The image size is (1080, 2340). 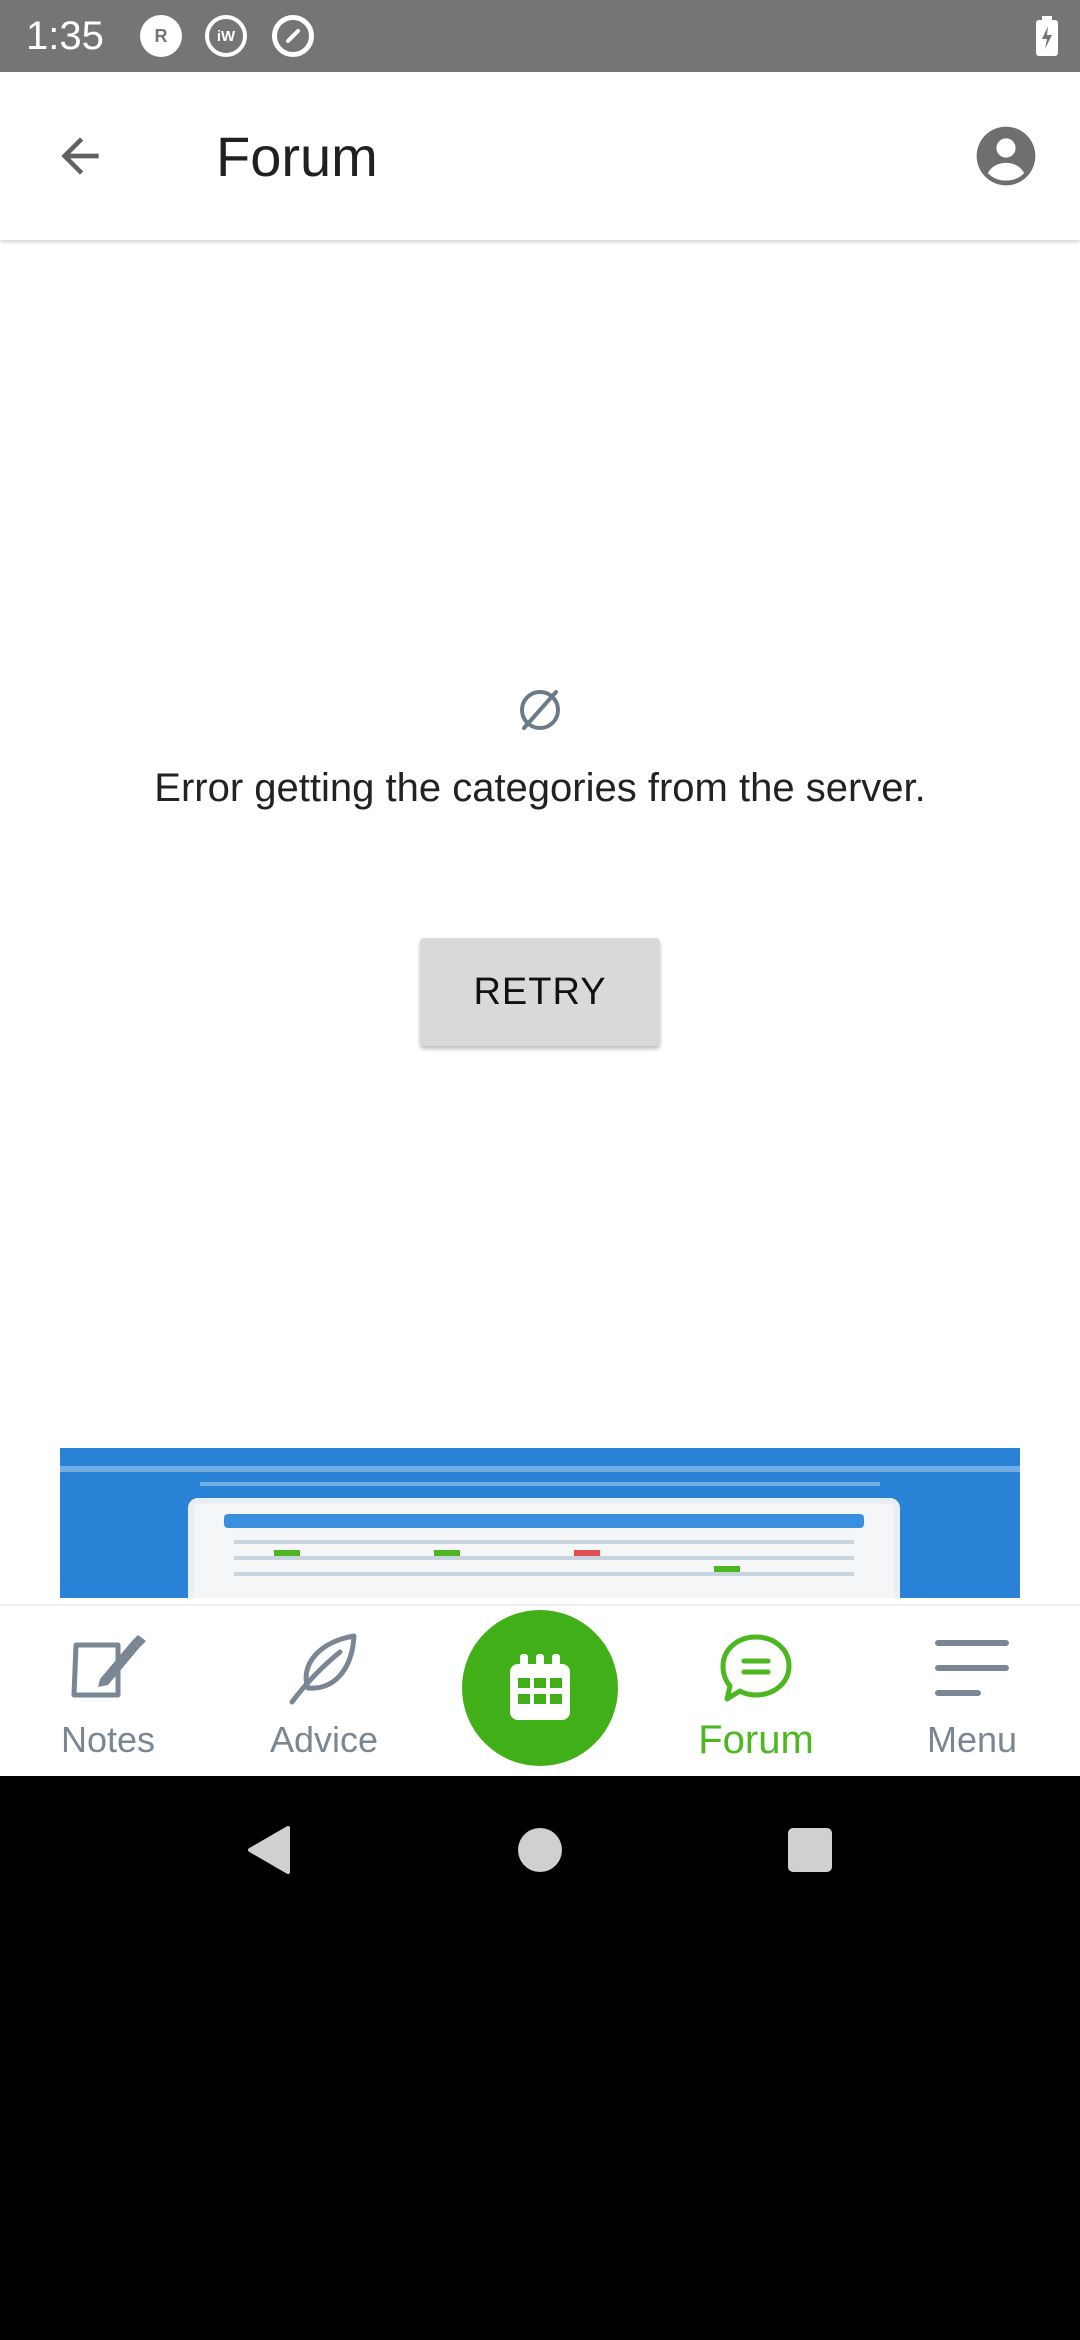 I want to click on system-navigation-bar, so click(x=540, y=1848).